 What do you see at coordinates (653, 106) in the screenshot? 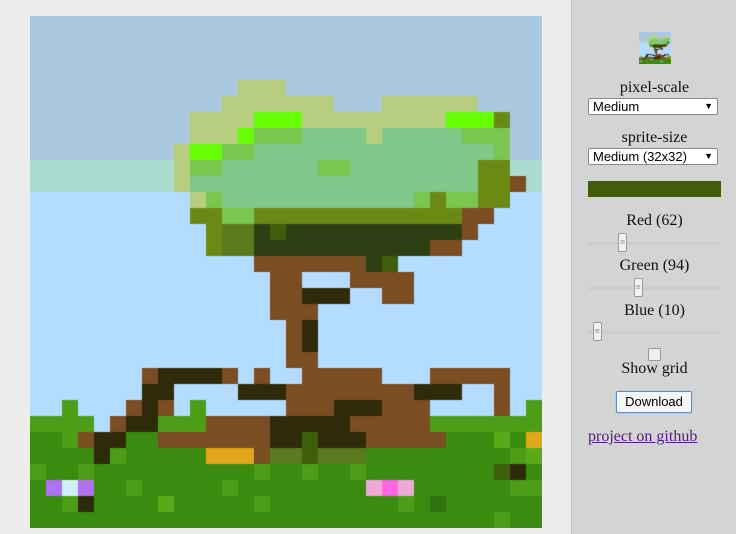
I see `pixel-scale-select: Medium ▼` at bounding box center [653, 106].